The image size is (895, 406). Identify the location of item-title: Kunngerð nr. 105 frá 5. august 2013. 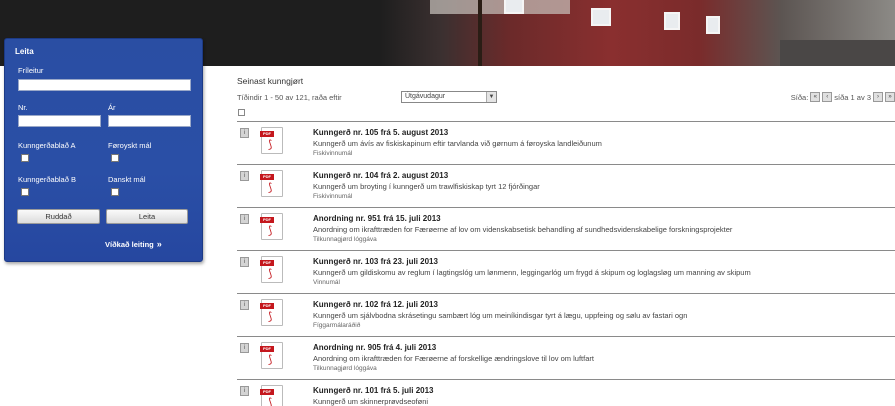
(380, 132).